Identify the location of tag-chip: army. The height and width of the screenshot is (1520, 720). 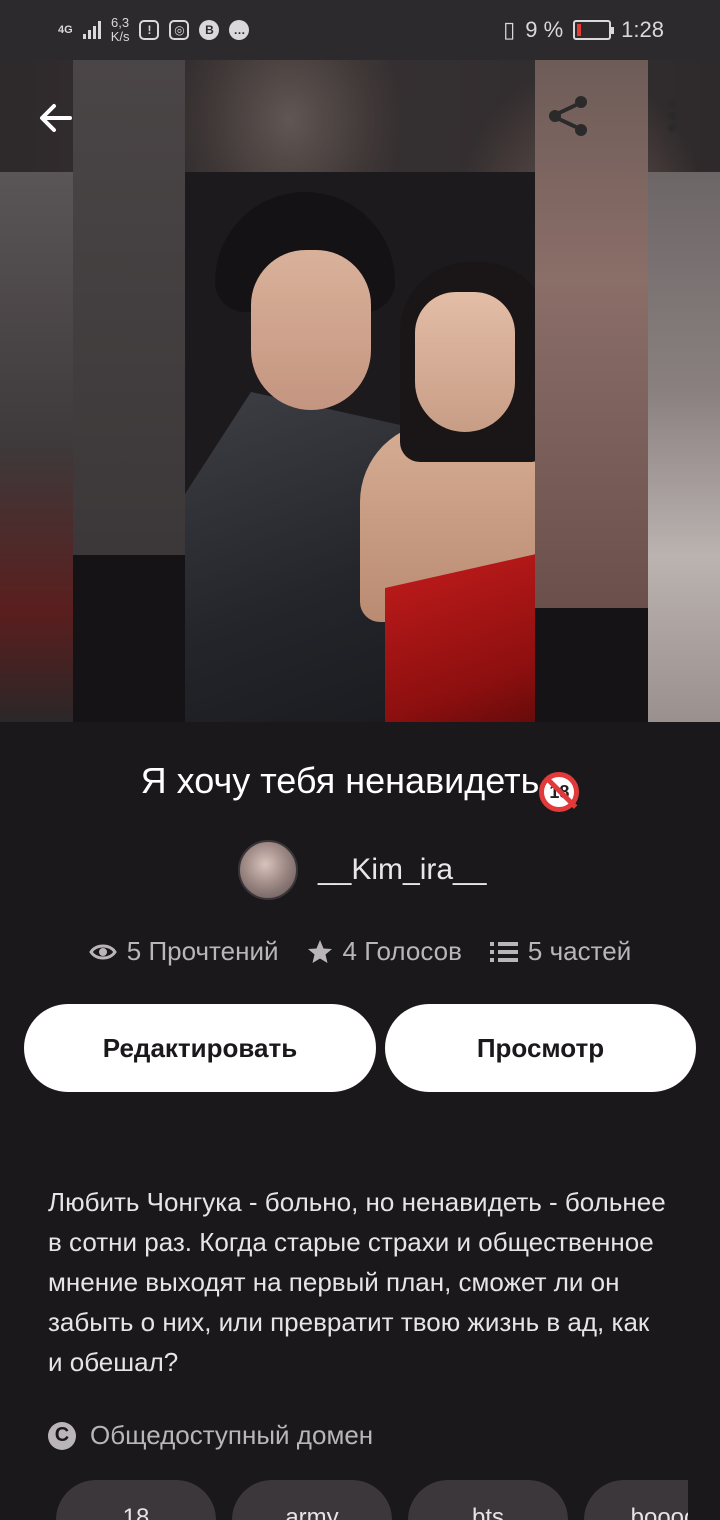
(312, 1500).